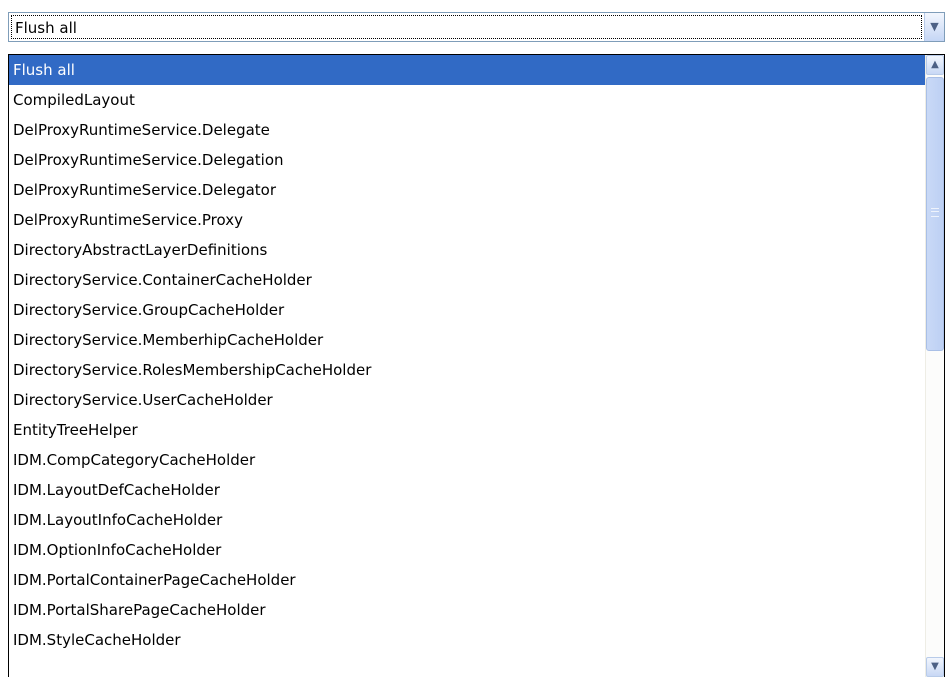 The height and width of the screenshot is (677, 945). I want to click on list-item: IDM.PortalContainerPageCacheHolder, so click(467, 580).